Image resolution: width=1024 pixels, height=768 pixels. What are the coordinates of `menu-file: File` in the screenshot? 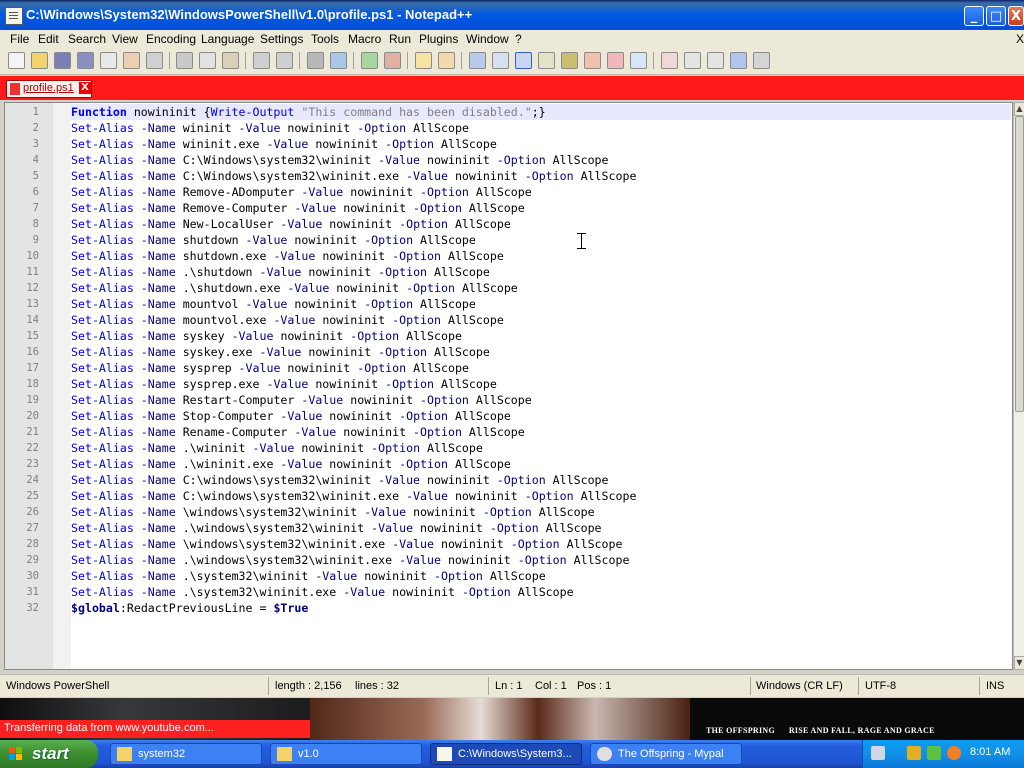 It's located at (19, 39).